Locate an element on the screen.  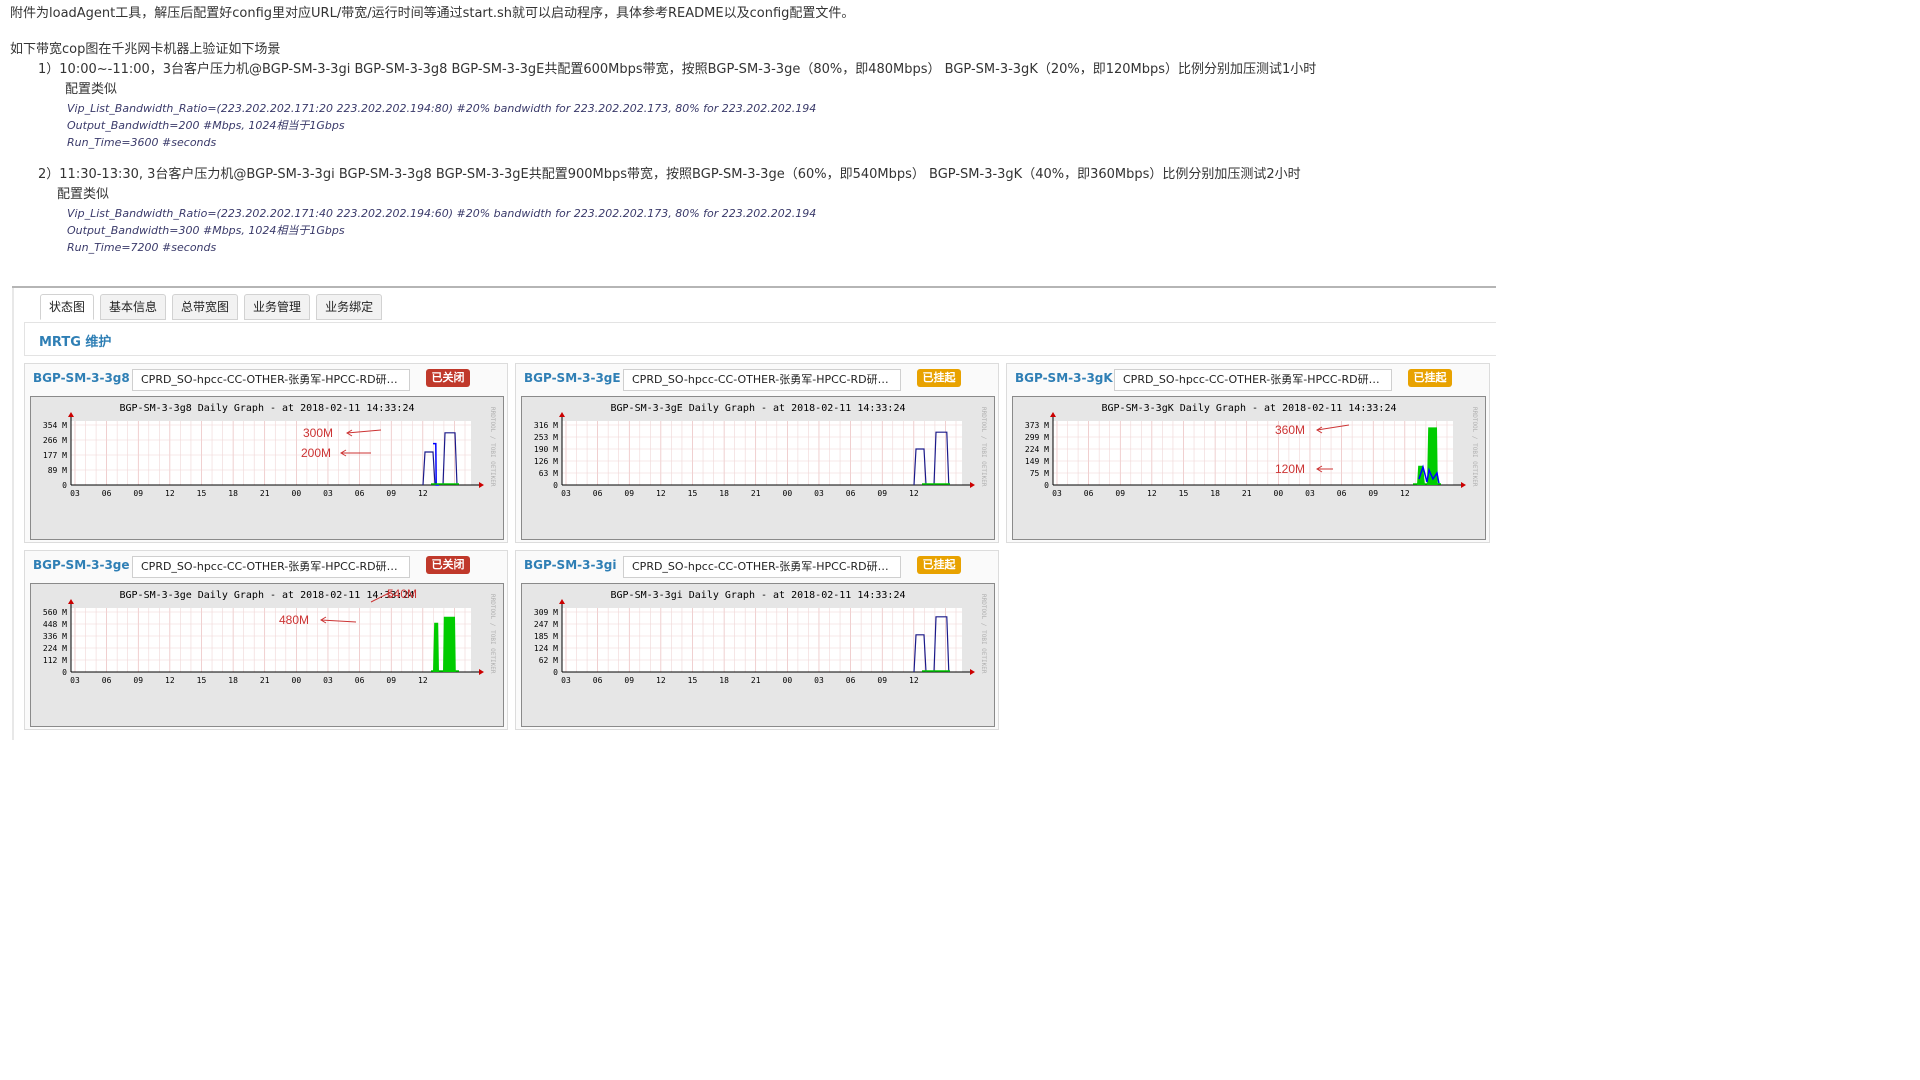
in-traffic-area is located at coordinates (444, 644).